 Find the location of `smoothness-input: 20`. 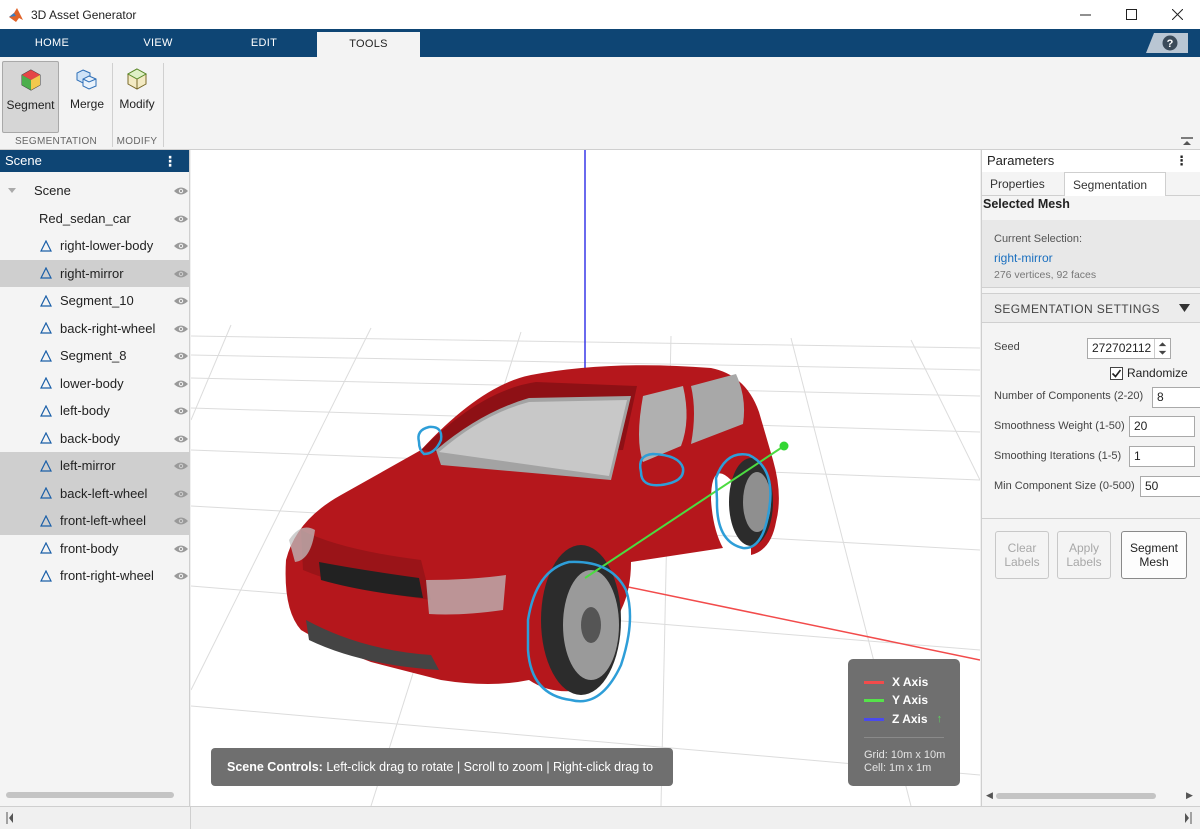

smoothness-input: 20 is located at coordinates (1162, 426).